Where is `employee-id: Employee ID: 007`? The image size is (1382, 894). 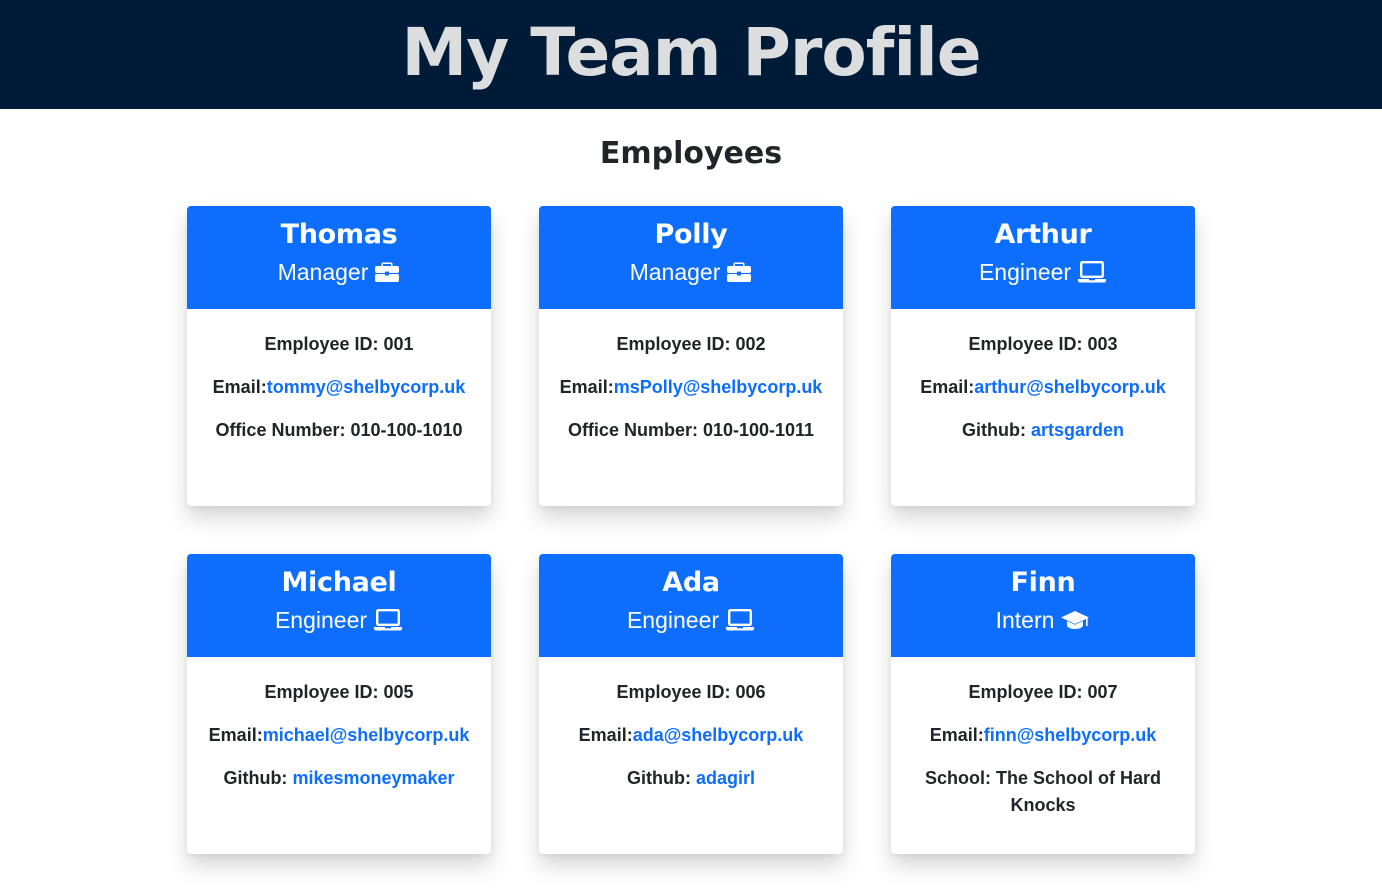 employee-id: Employee ID: 007 is located at coordinates (1043, 692).